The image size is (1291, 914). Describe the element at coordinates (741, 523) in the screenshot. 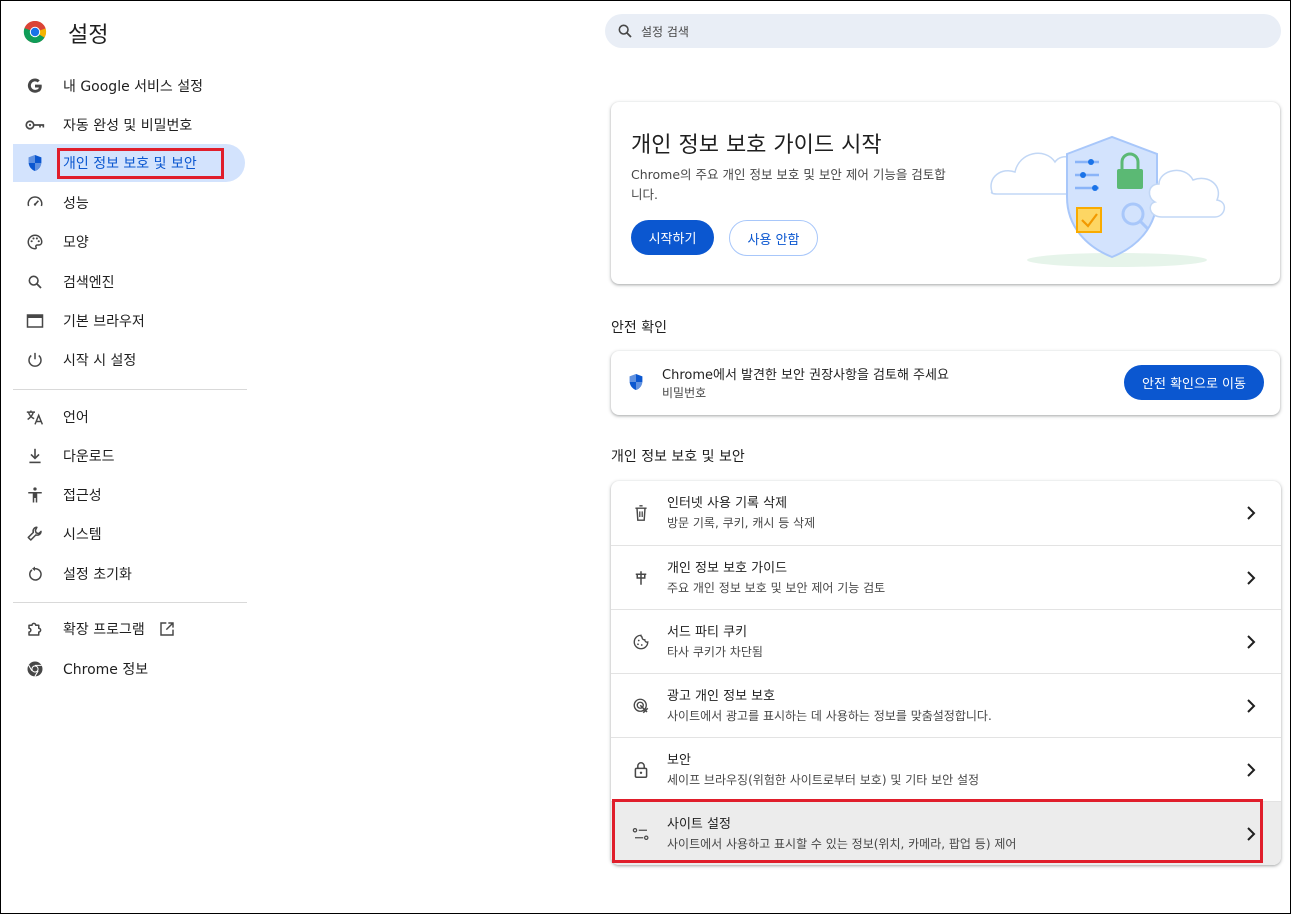

I see `row-subtitle: 방문 기록, 쿠키, 캐시 등 삭제` at that location.